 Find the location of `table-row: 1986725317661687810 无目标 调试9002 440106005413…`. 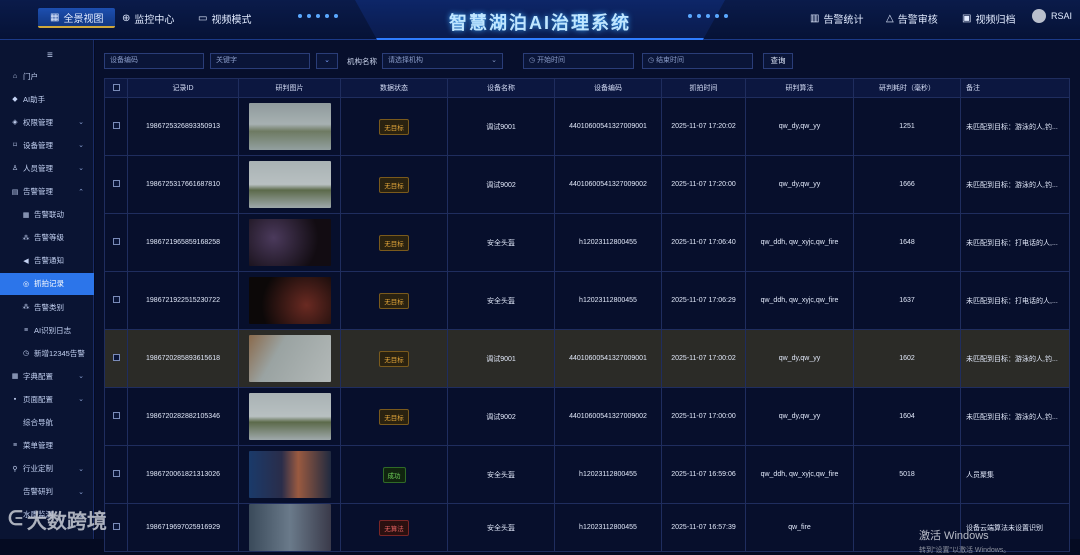

table-row: 1986725317661687810 无目标 调试9002 440106005413… is located at coordinates (587, 184).